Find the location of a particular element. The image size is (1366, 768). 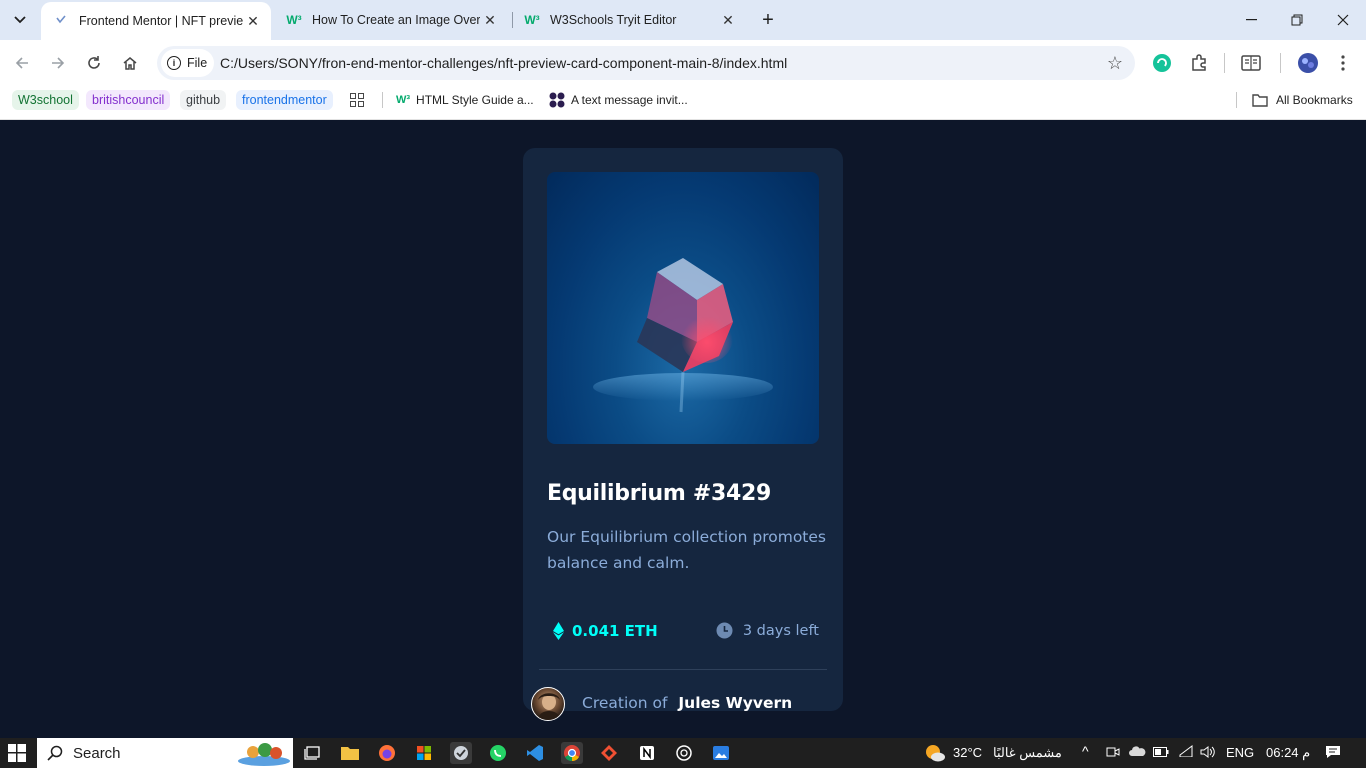

chrome-menu-button is located at coordinates (1343, 63).